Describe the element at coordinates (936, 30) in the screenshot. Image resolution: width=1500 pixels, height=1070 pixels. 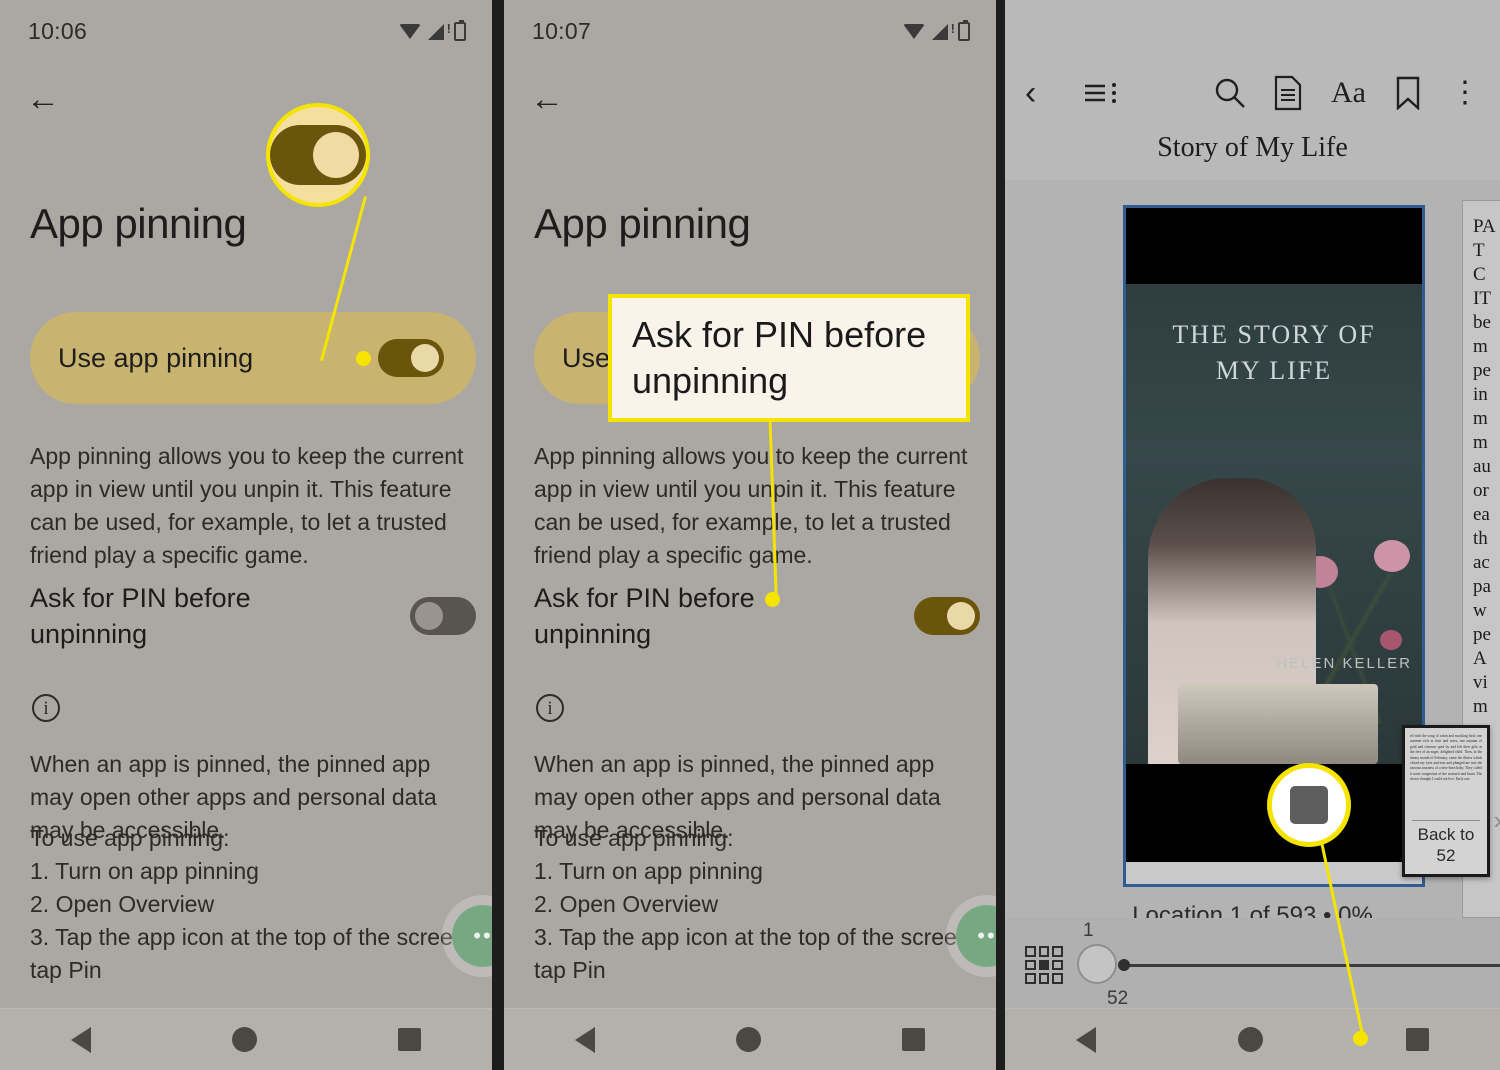
I see `status-icon-group` at that location.